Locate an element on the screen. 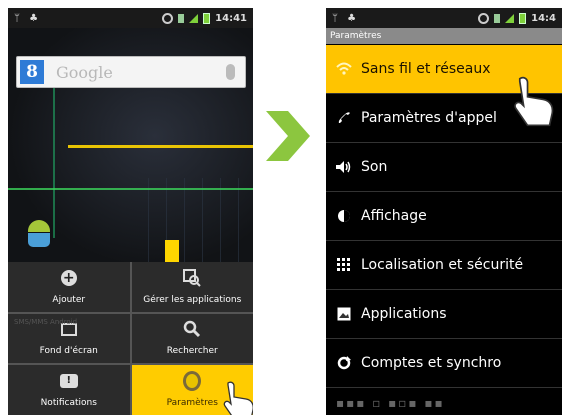 The image size is (562, 419). wallpaper-light is located at coordinates (172, 251).